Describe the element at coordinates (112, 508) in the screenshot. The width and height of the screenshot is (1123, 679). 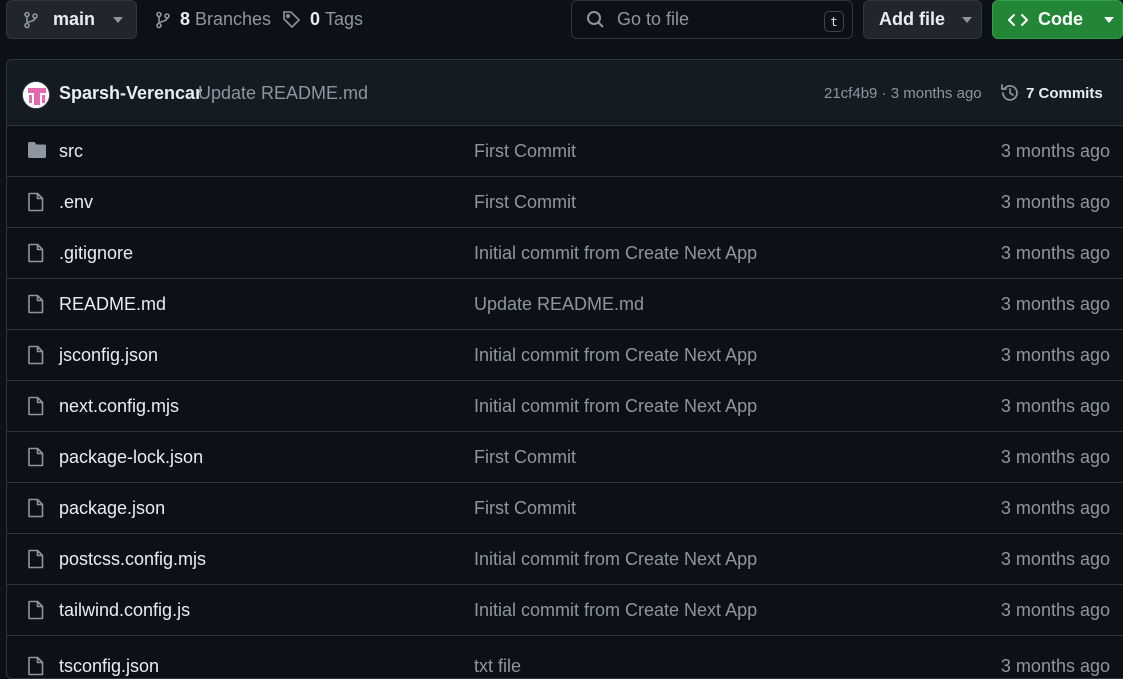
I see `file-name-link: package.json` at that location.